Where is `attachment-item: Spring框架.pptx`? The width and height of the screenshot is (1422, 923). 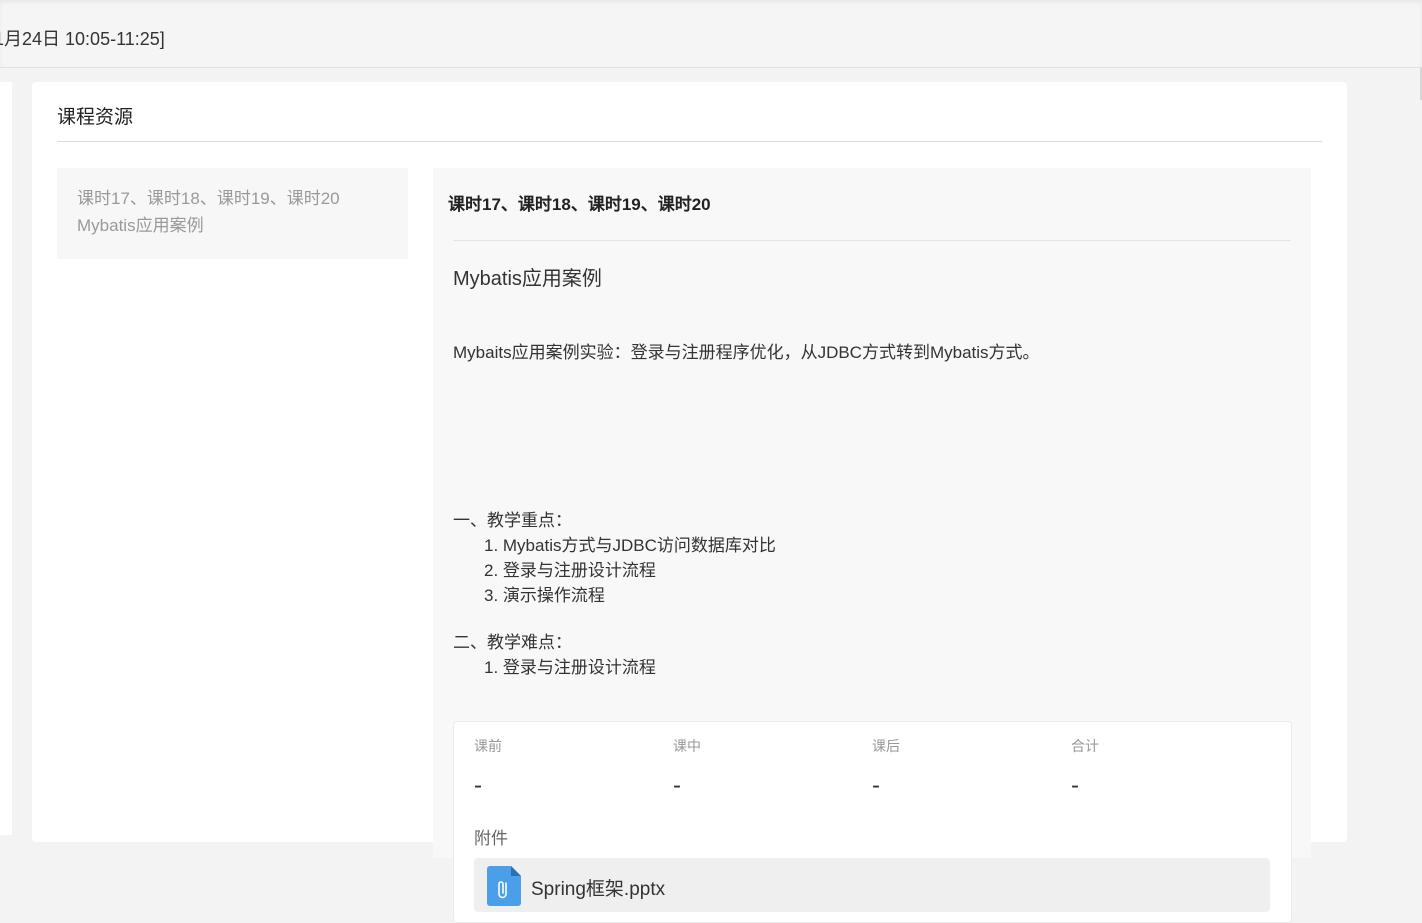
attachment-item: Spring框架.pptx is located at coordinates (872, 885).